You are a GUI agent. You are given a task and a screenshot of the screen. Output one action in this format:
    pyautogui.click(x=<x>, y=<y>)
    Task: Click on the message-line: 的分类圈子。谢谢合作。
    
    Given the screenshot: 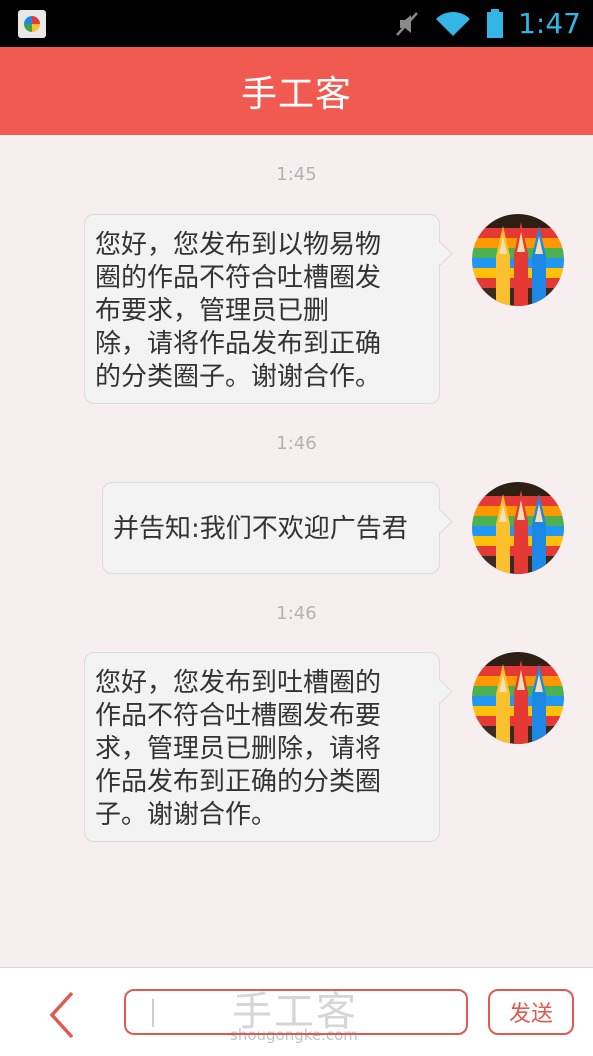 What is the action you would take?
    pyautogui.click(x=238, y=377)
    